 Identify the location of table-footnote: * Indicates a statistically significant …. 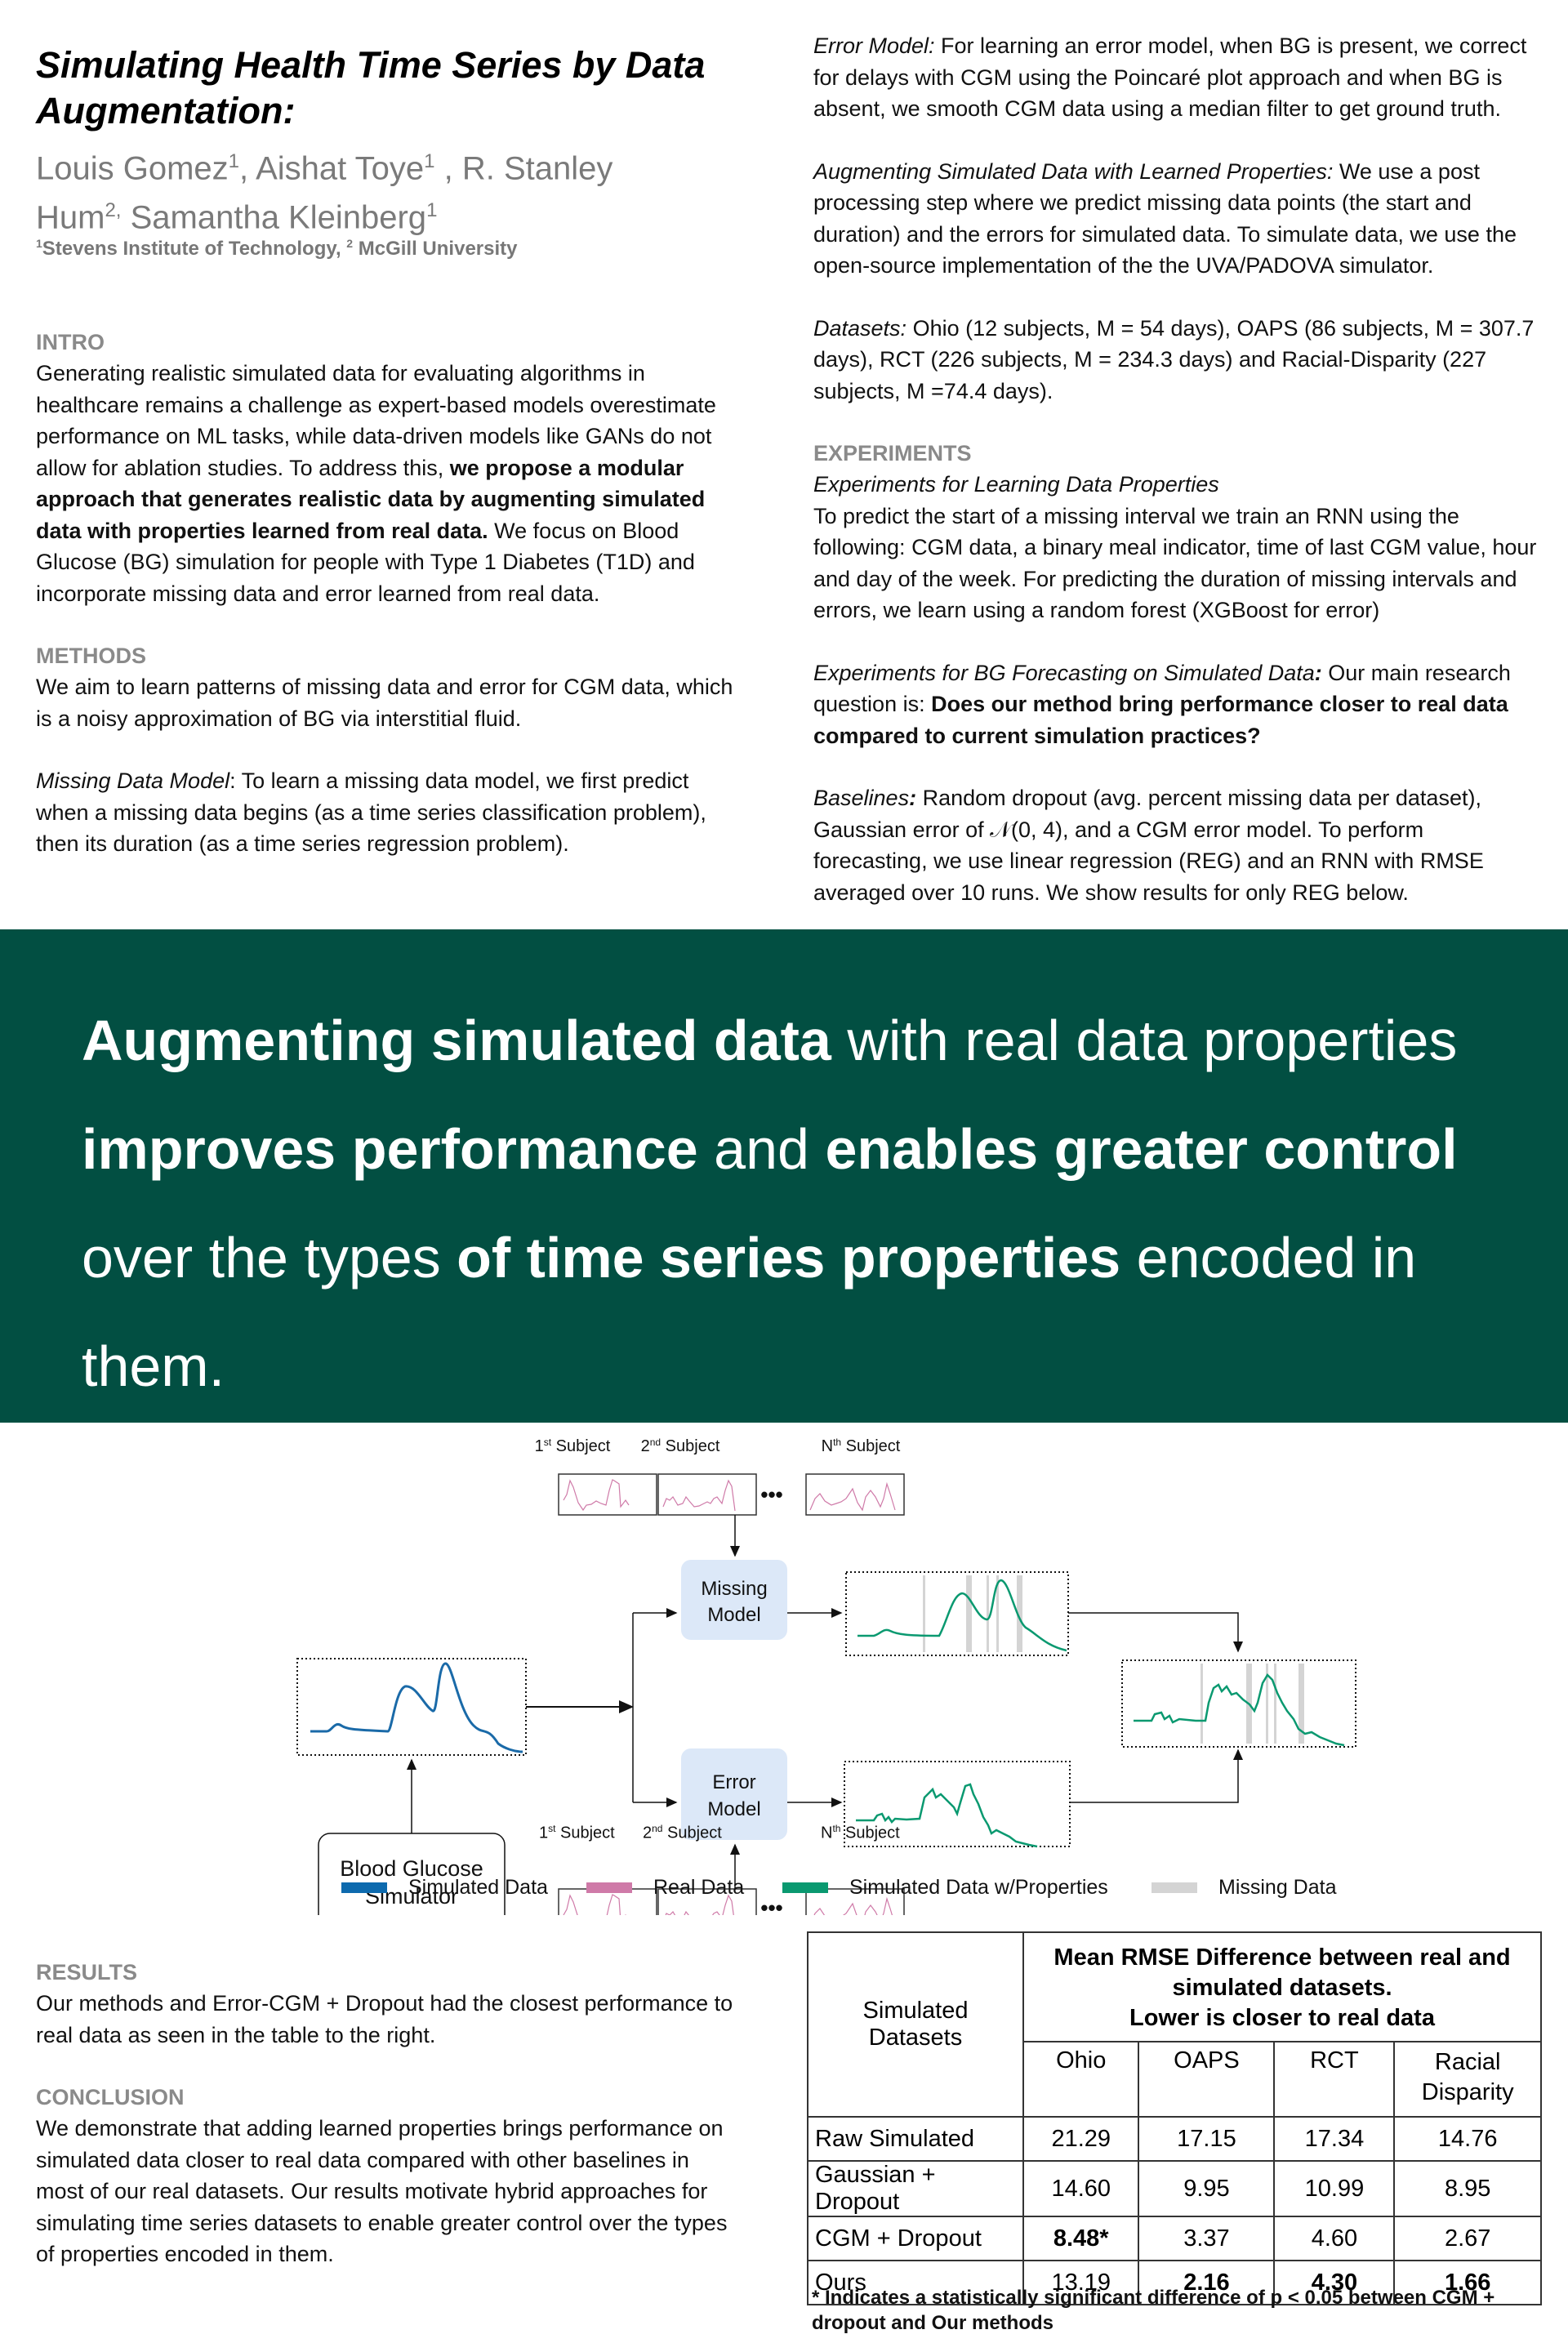
(1153, 2310).